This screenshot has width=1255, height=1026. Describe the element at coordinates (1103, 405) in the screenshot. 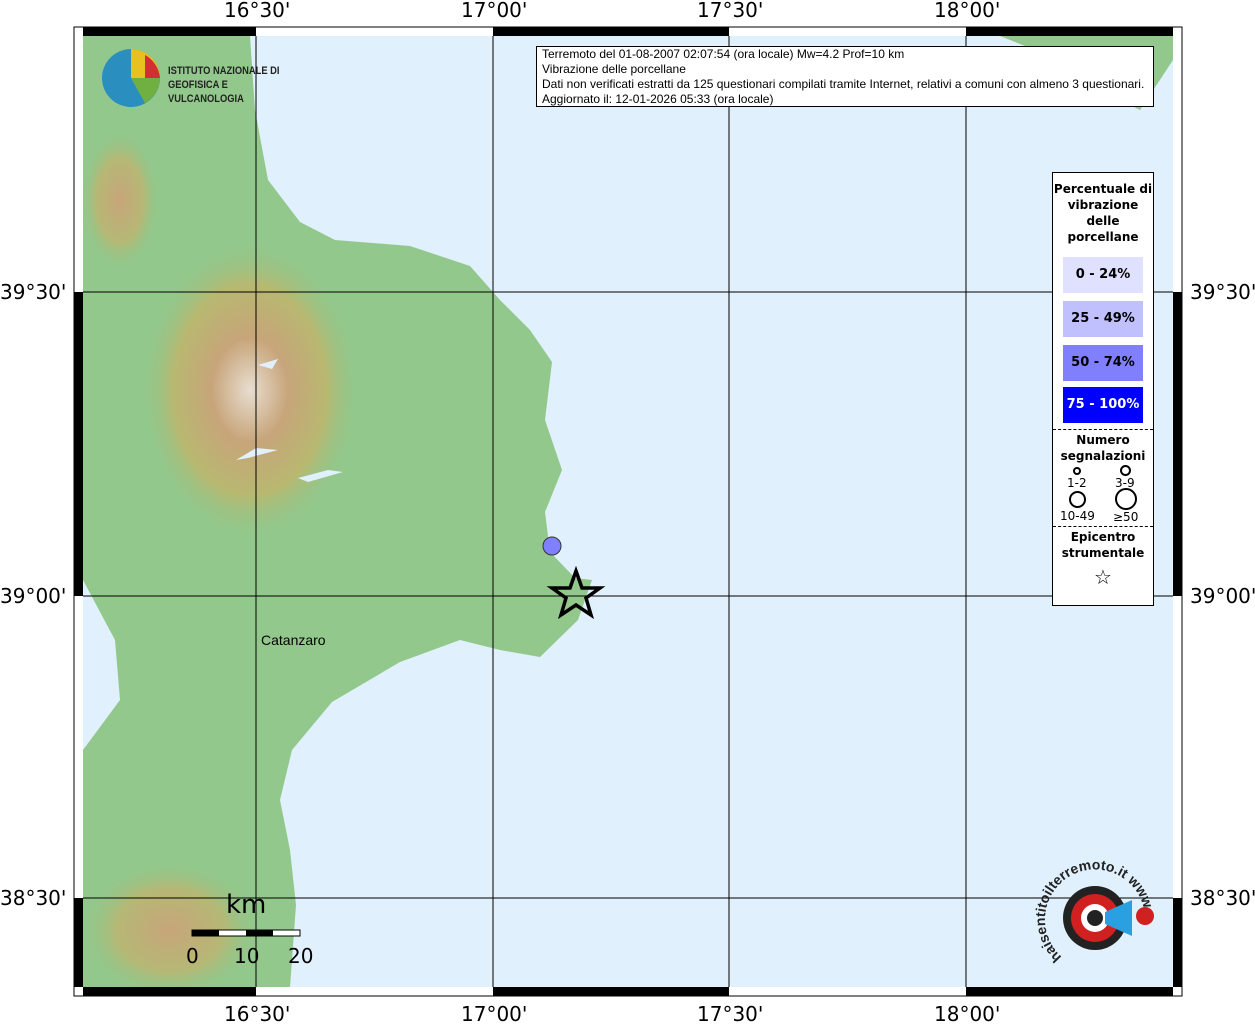

I see `legend-class: 75 - 100%` at that location.